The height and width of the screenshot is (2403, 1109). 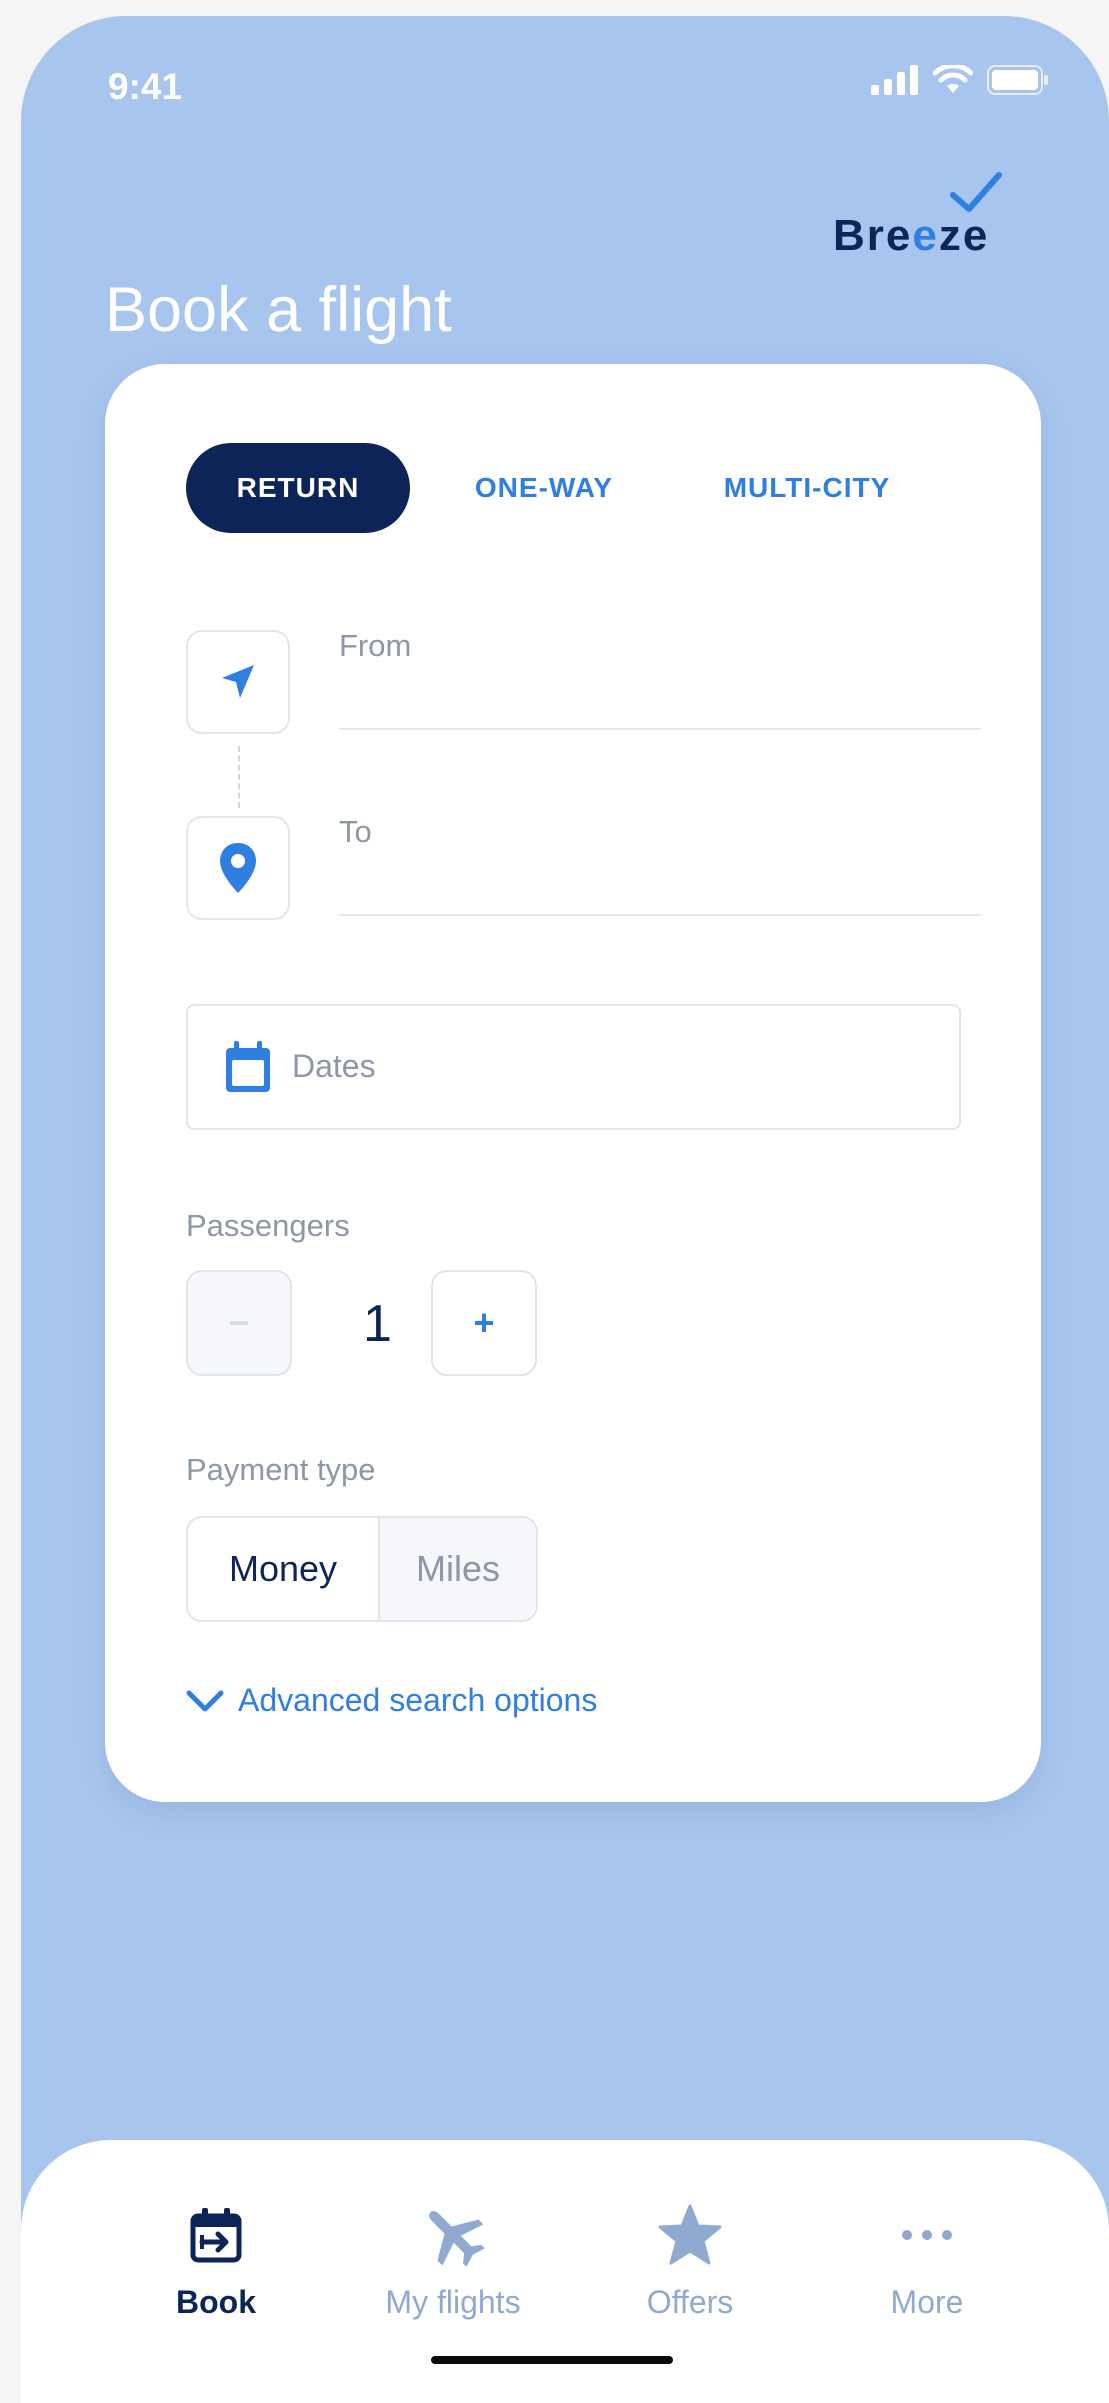 I want to click on breeze-logo: Breeze, so click(x=947, y=216).